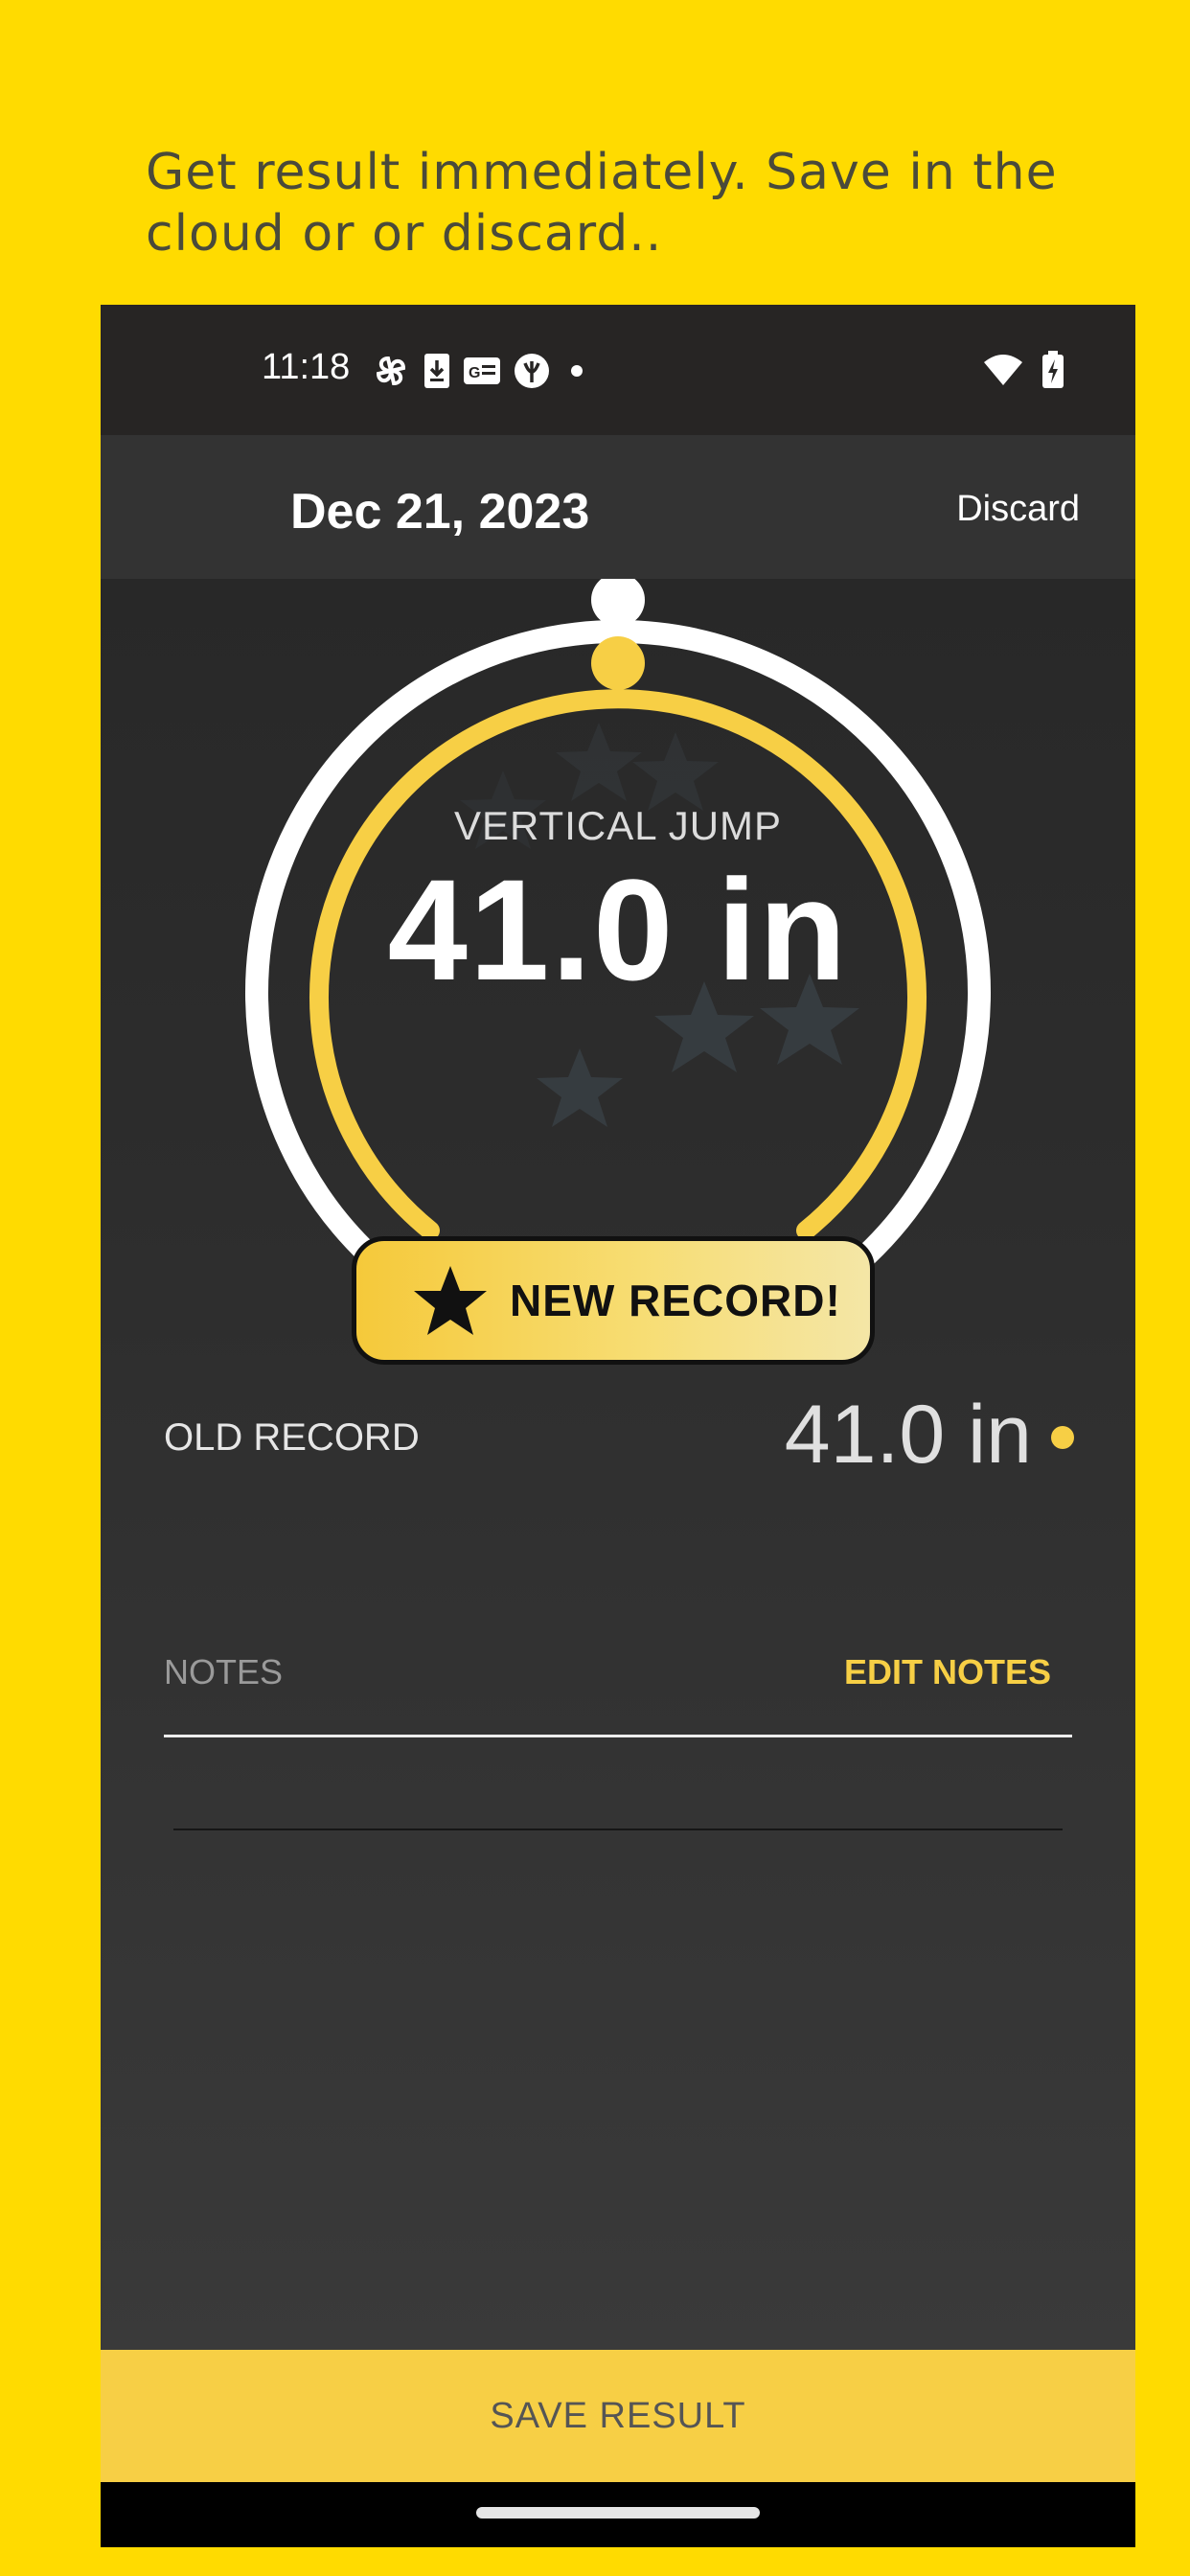 This screenshot has height=2576, width=1190. I want to click on result-header: Dec 21, 2023 Discard, so click(618, 507).